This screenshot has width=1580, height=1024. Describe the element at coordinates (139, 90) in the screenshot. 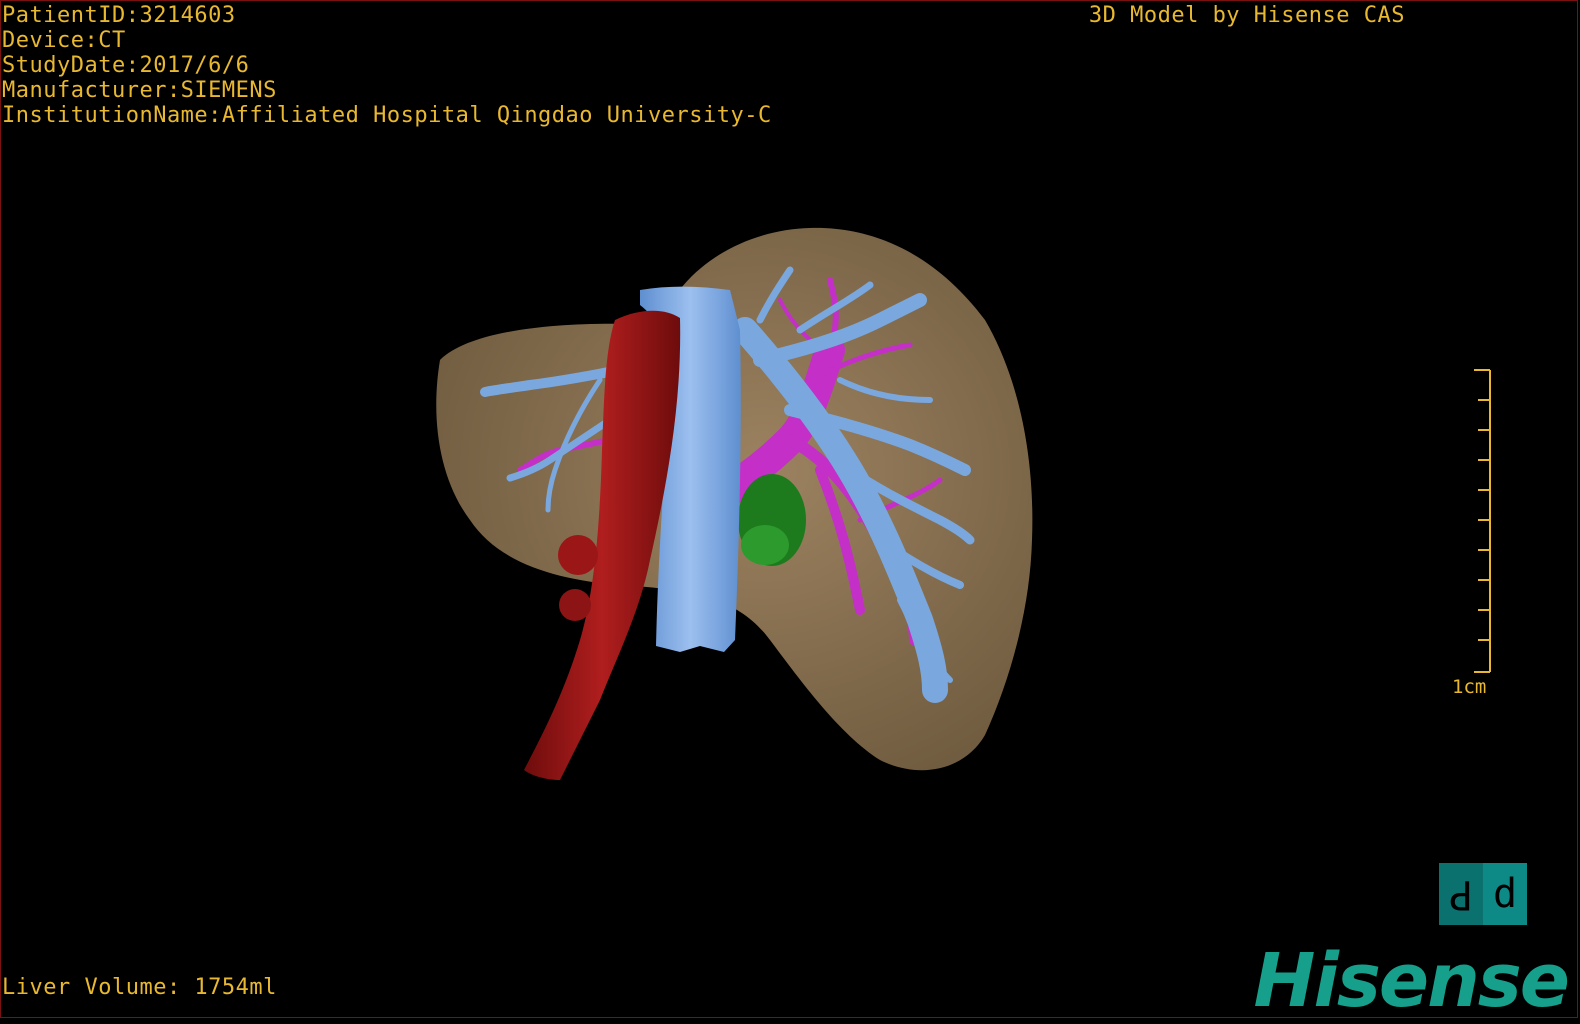

I see `manufacturer: Manufacturer:SIEMENS` at that location.